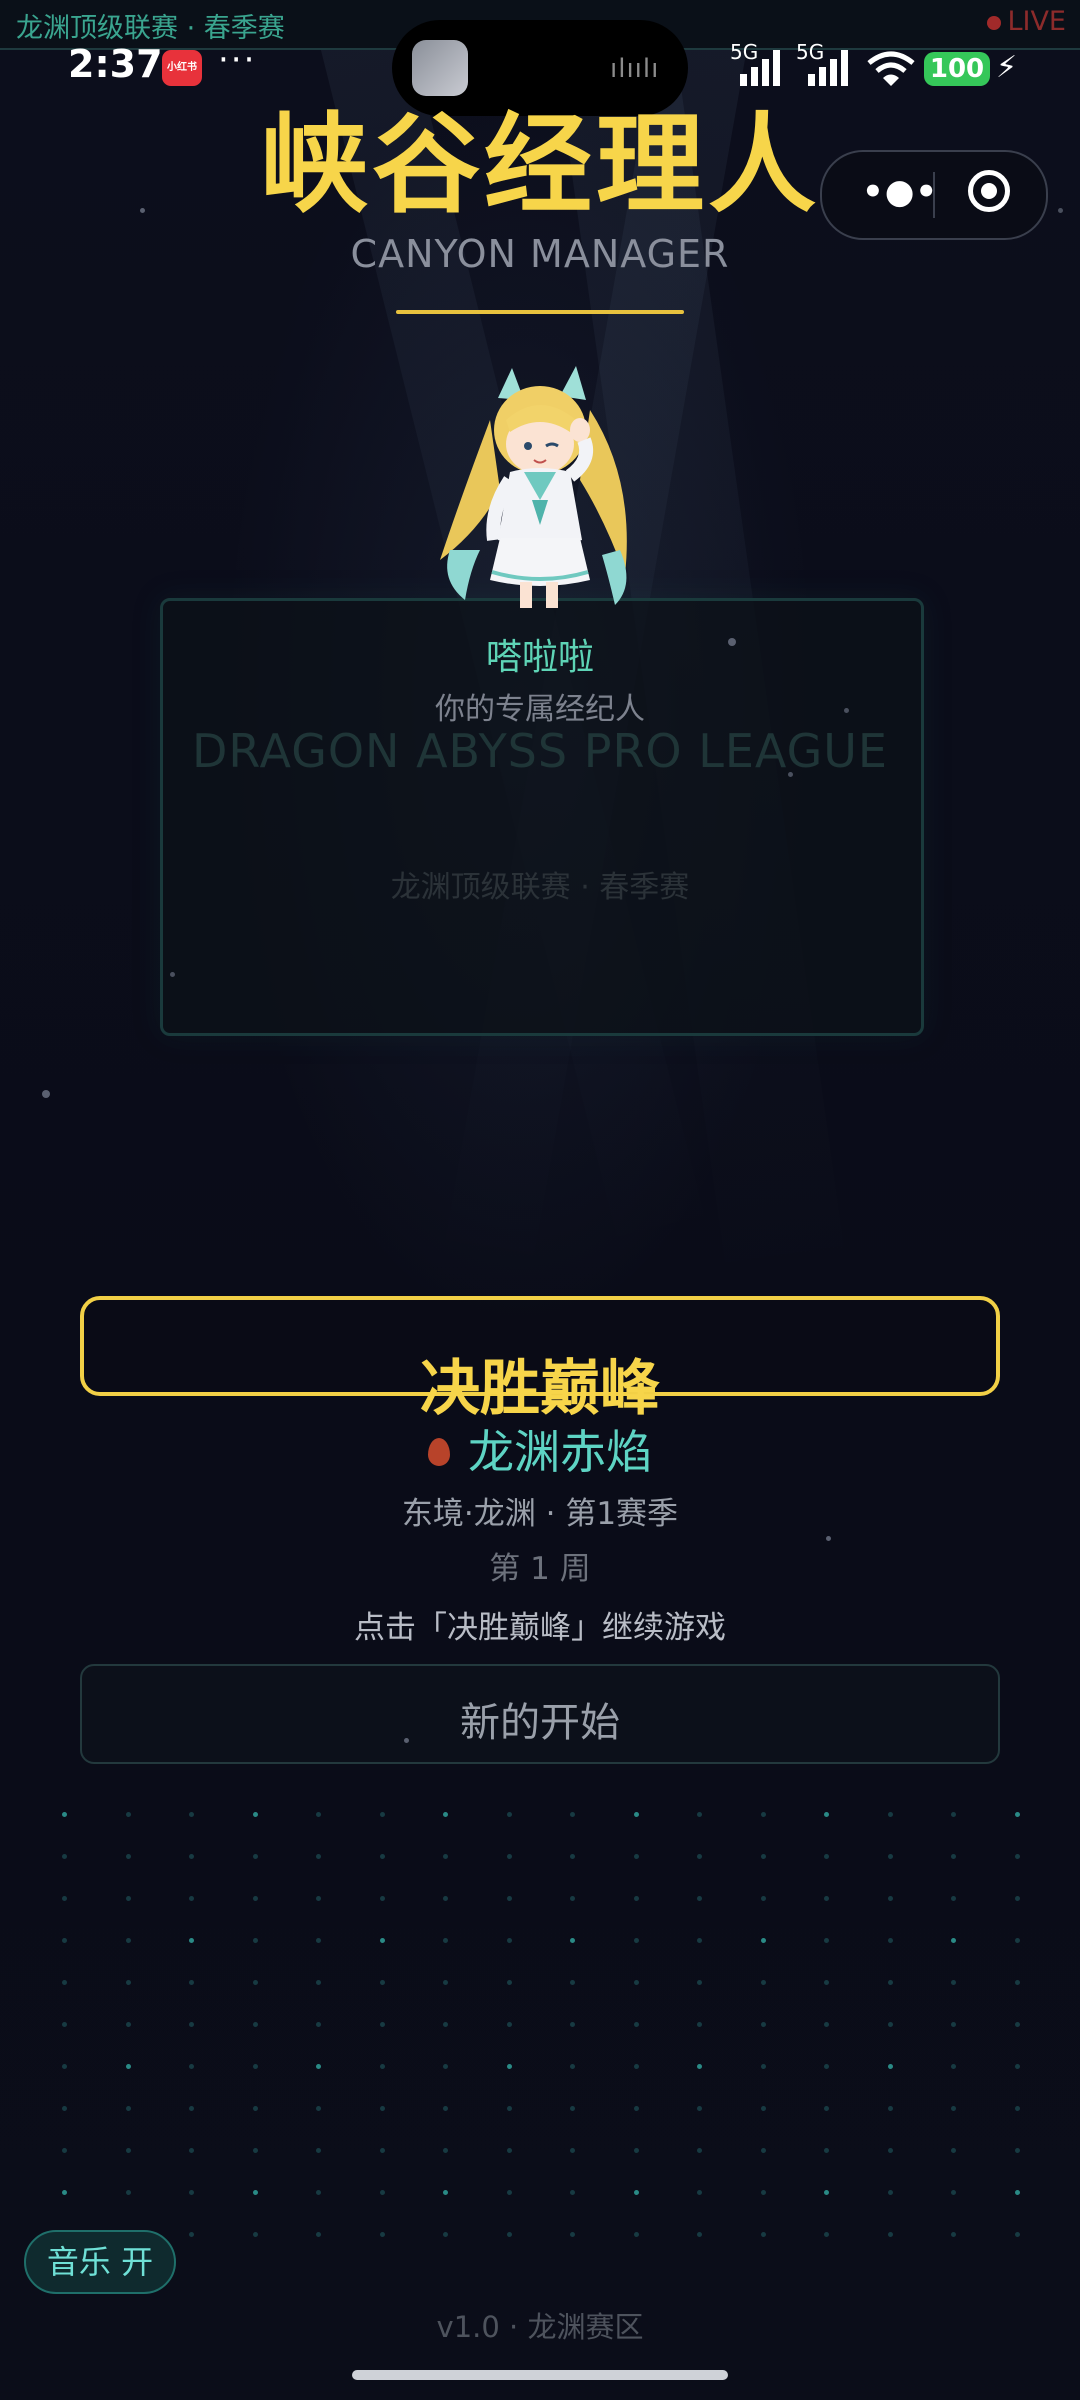  I want to click on new-game-button-label: 新的开始, so click(540, 1719).